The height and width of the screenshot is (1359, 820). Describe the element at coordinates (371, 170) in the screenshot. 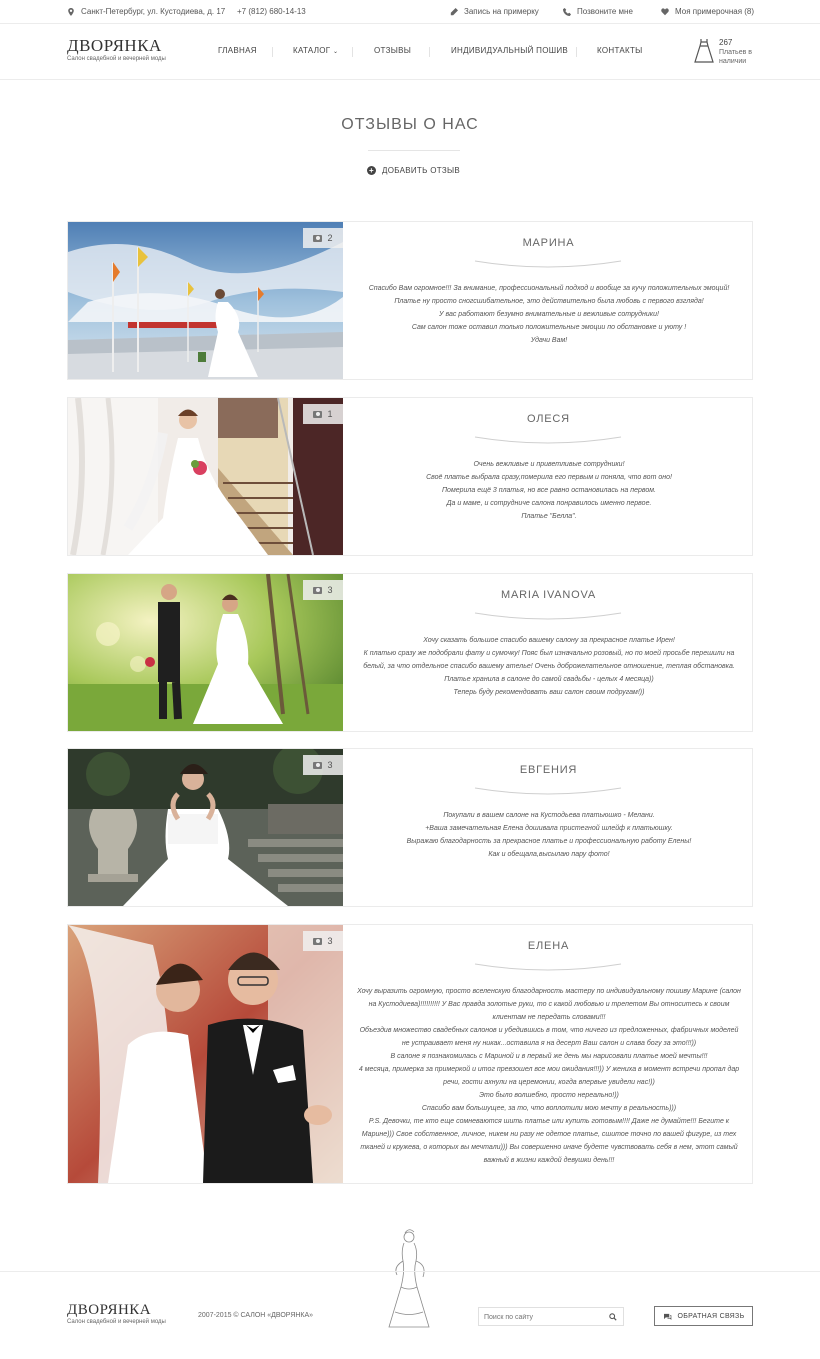

I see `plus-circle-icon: +` at that location.